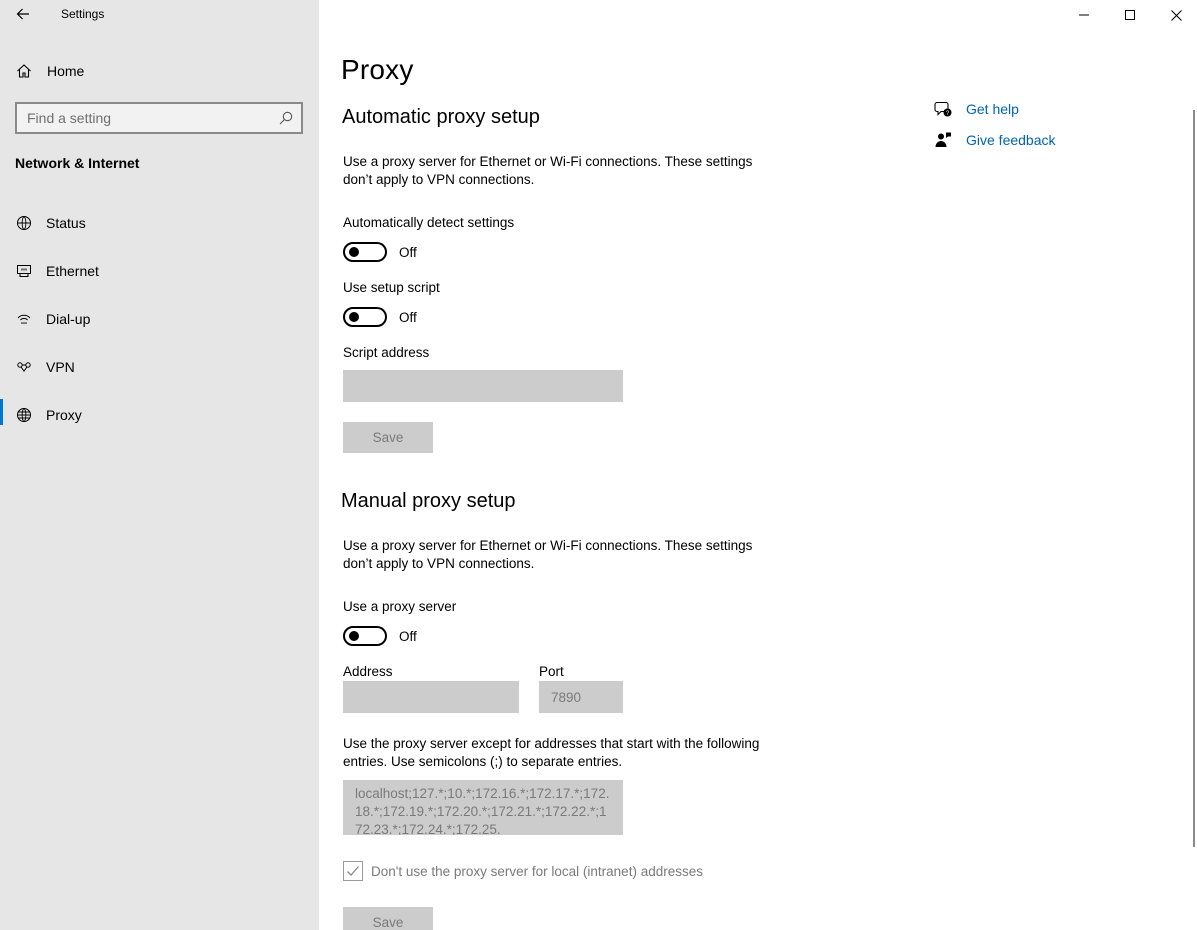 This screenshot has height=930, width=1197. I want to click on setup-script-state: Off, so click(408, 317).